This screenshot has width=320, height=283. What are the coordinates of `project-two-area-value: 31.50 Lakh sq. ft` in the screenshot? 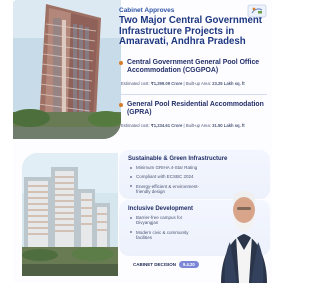 It's located at (228, 125).